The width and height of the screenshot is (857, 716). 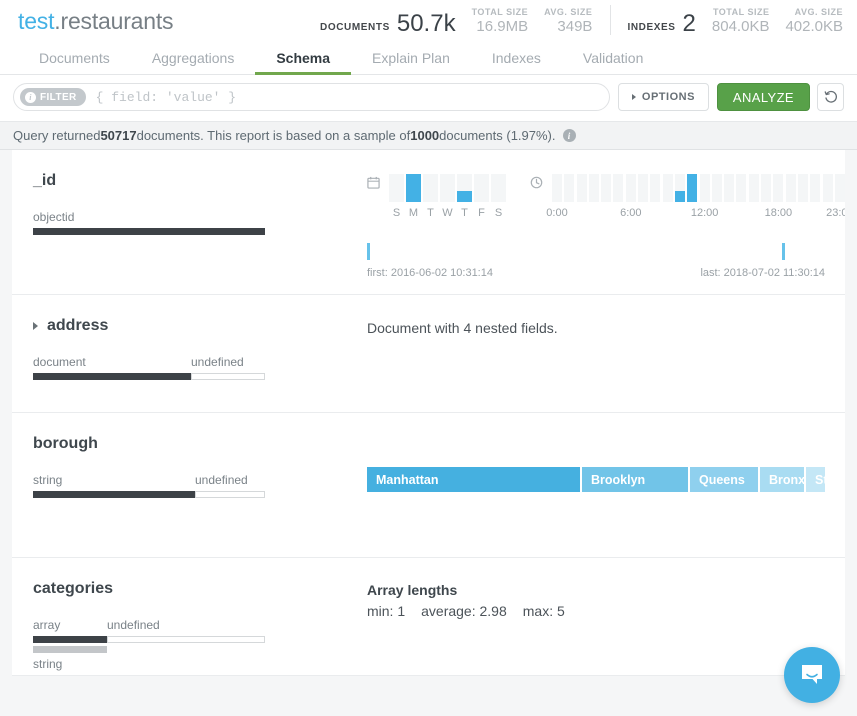 I want to click on type-label: string, so click(x=48, y=480).